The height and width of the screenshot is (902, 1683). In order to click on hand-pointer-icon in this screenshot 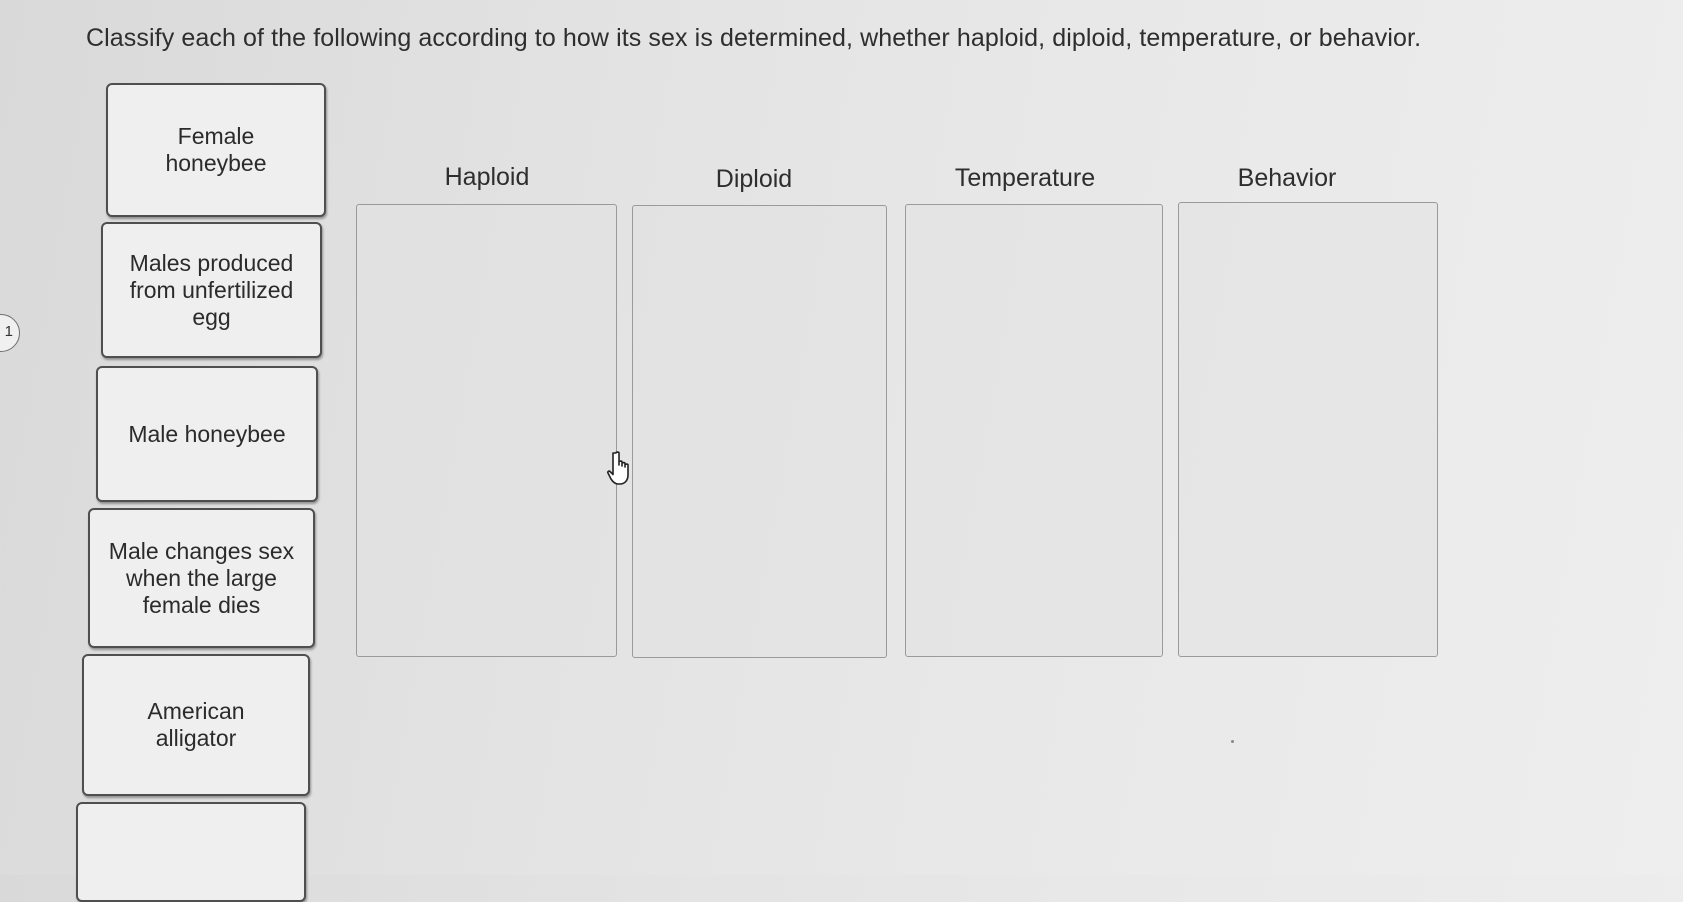, I will do `click(618, 468)`.